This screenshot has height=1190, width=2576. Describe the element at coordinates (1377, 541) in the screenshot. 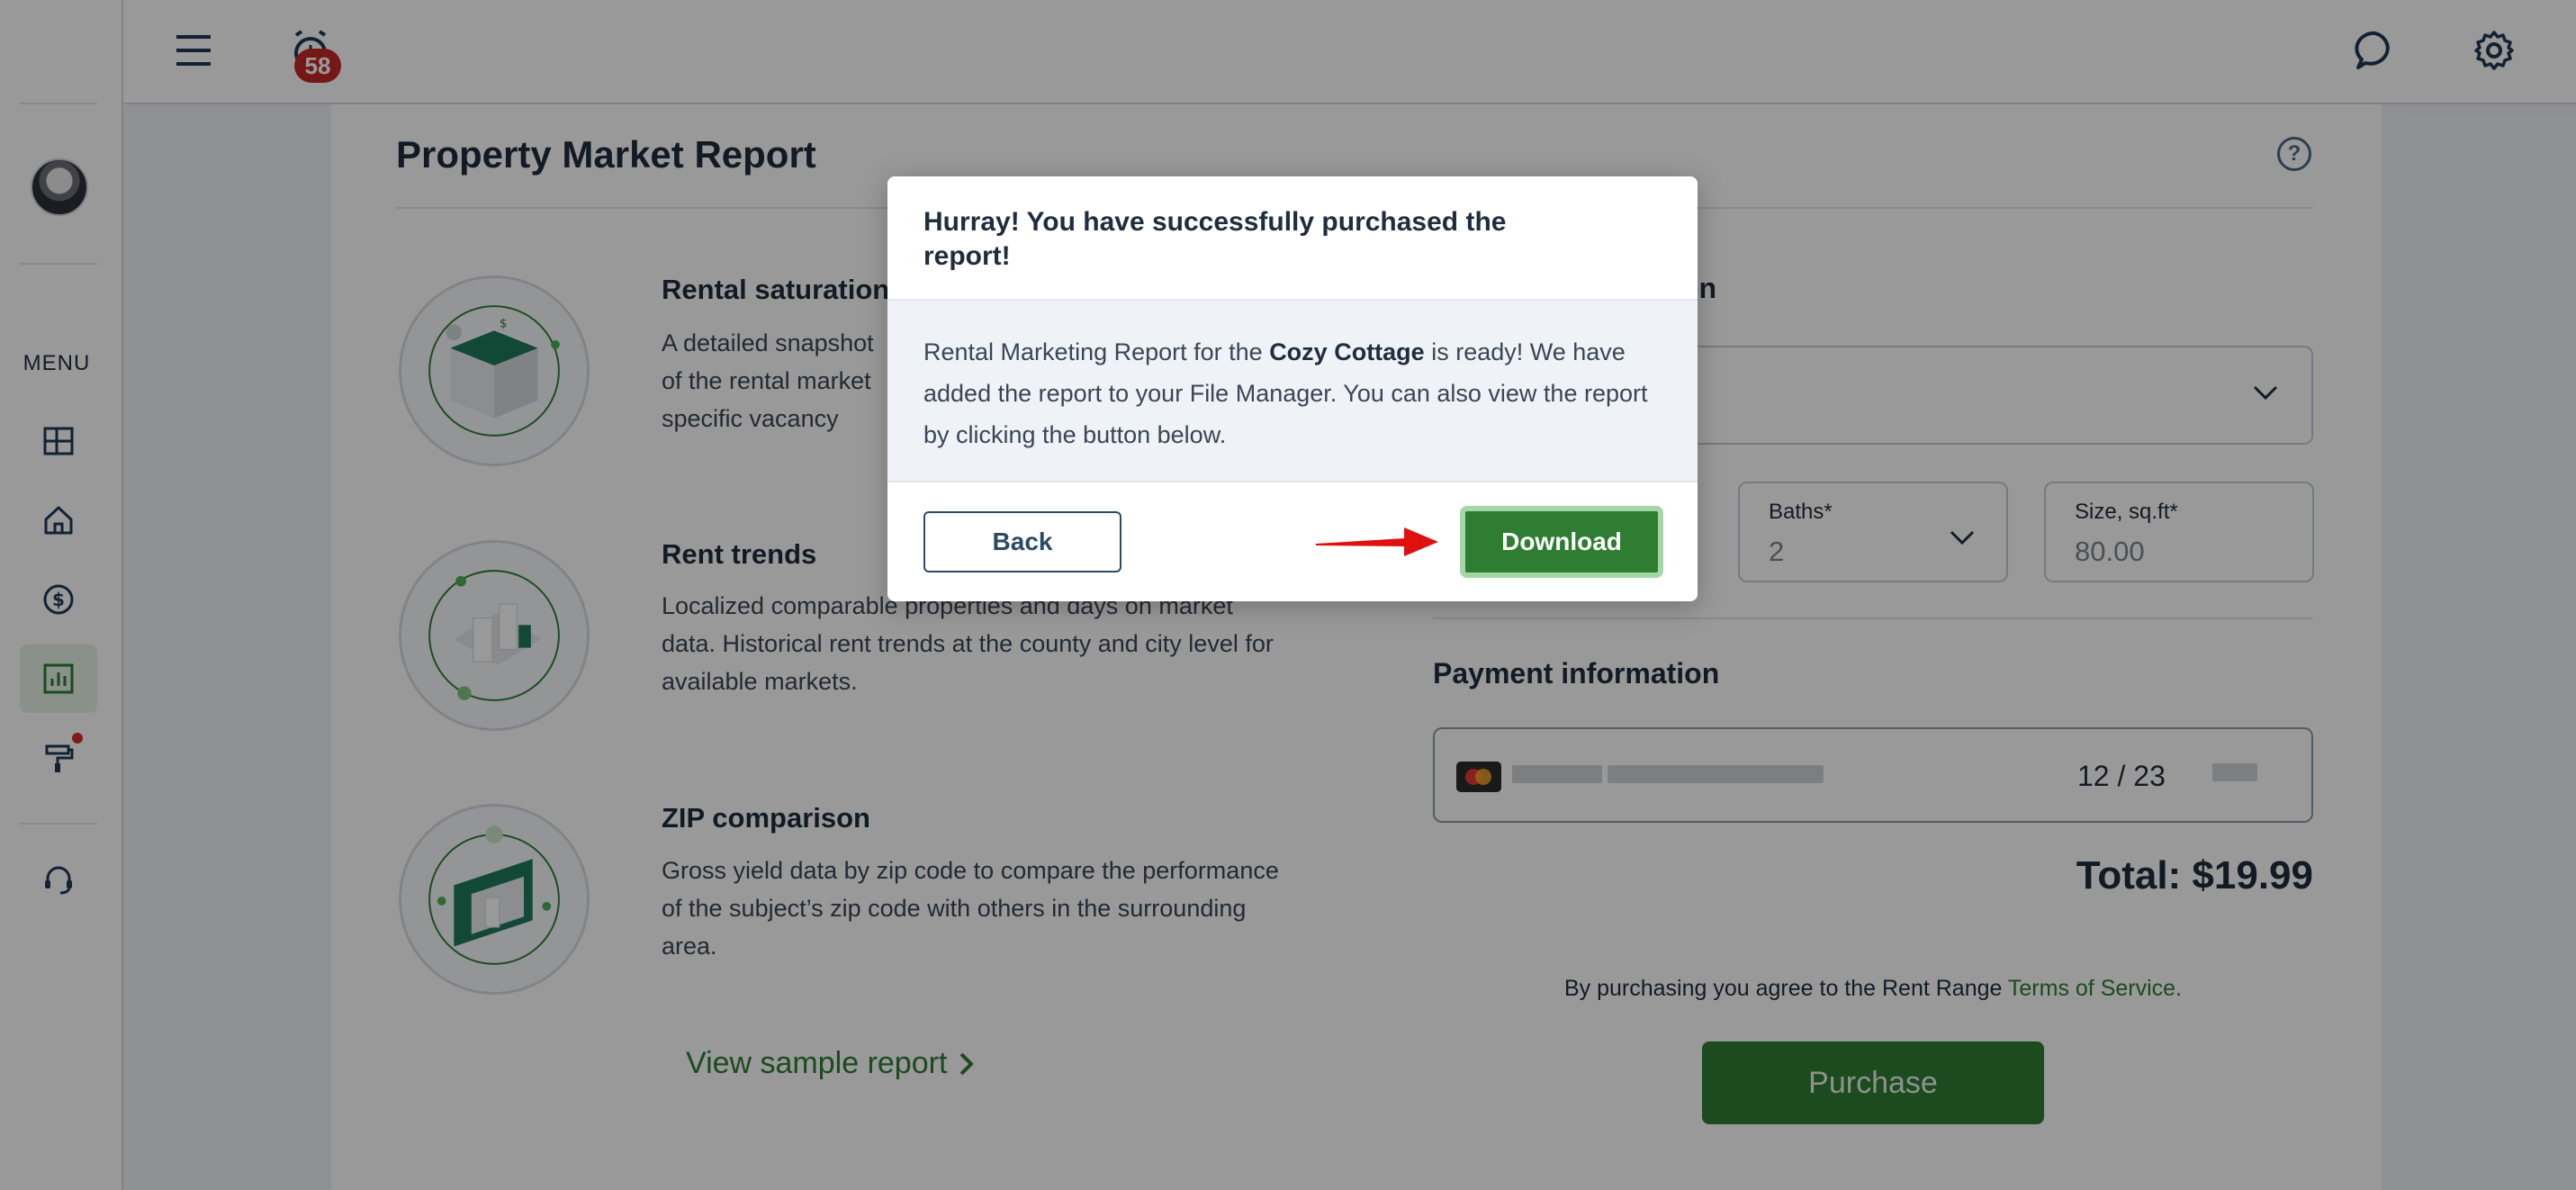

I see `red-arrow-annotation-icon` at that location.